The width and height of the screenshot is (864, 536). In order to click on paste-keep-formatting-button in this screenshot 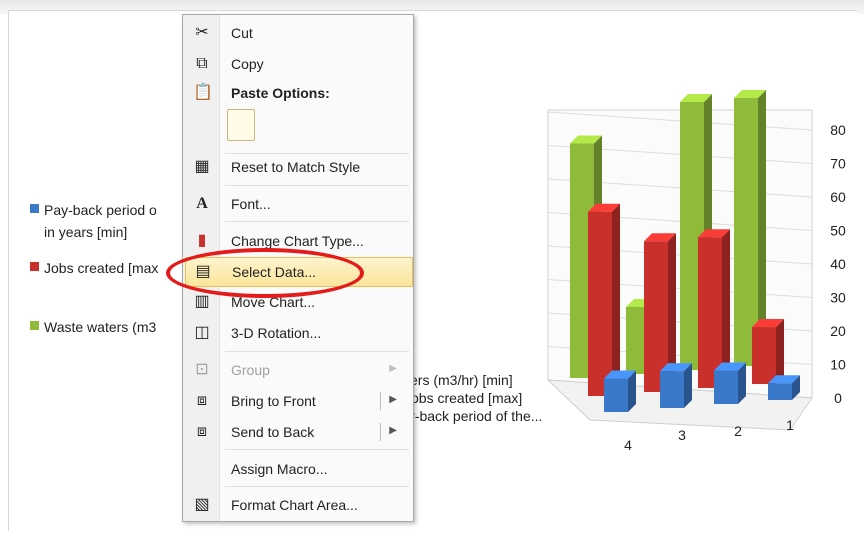, I will do `click(241, 125)`.